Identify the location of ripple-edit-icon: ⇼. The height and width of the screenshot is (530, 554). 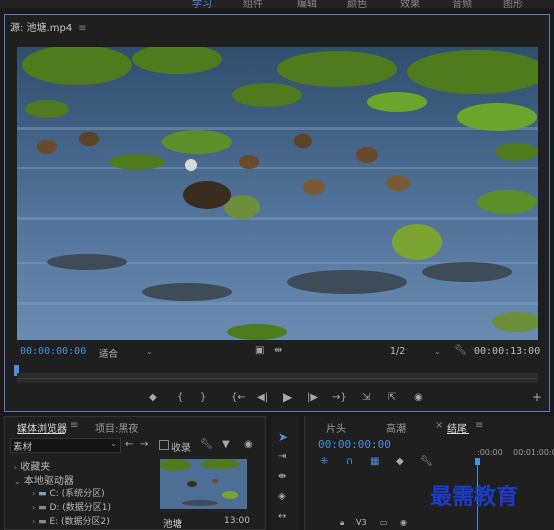
(282, 477).